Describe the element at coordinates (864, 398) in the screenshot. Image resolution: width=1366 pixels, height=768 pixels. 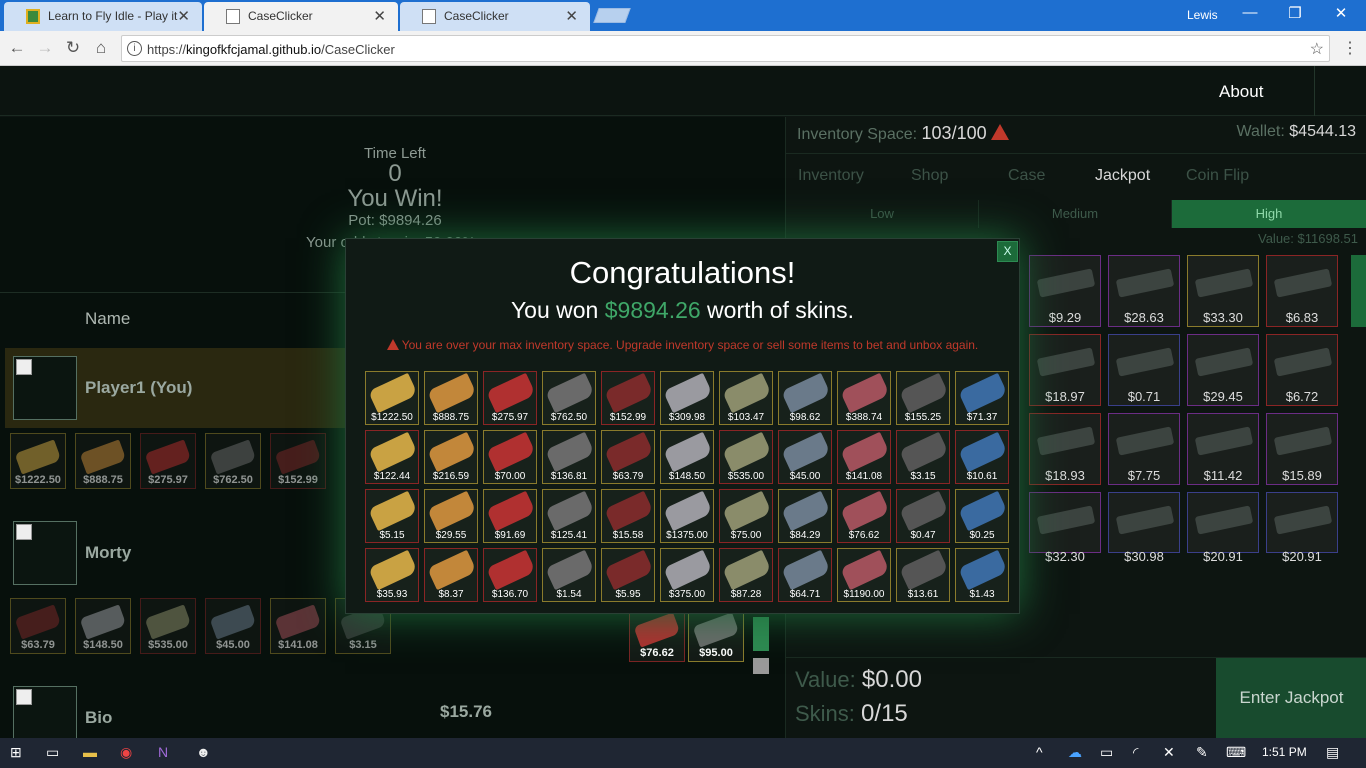
I see `skin-item: $388.74` at that location.